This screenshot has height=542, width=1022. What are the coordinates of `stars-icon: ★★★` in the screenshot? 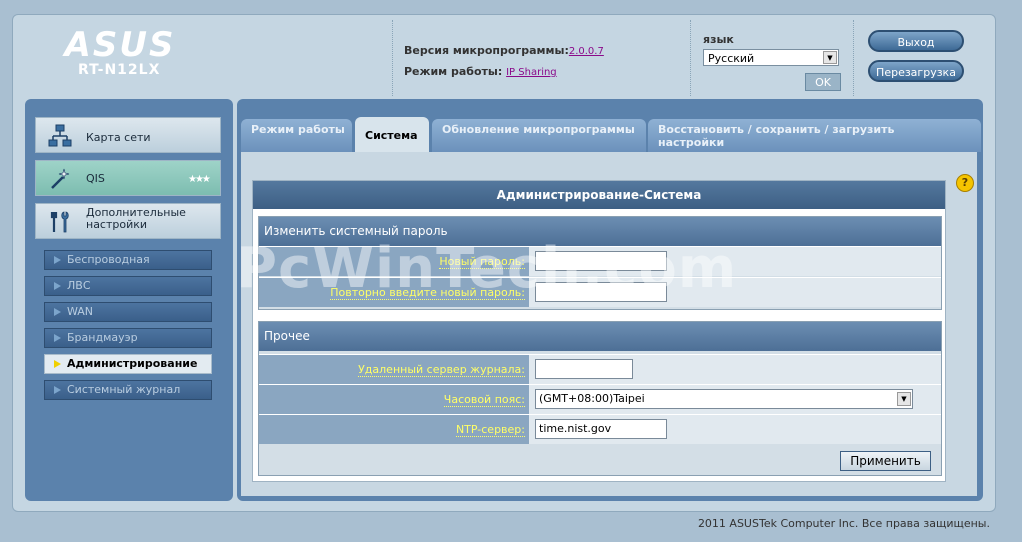 It's located at (199, 179).